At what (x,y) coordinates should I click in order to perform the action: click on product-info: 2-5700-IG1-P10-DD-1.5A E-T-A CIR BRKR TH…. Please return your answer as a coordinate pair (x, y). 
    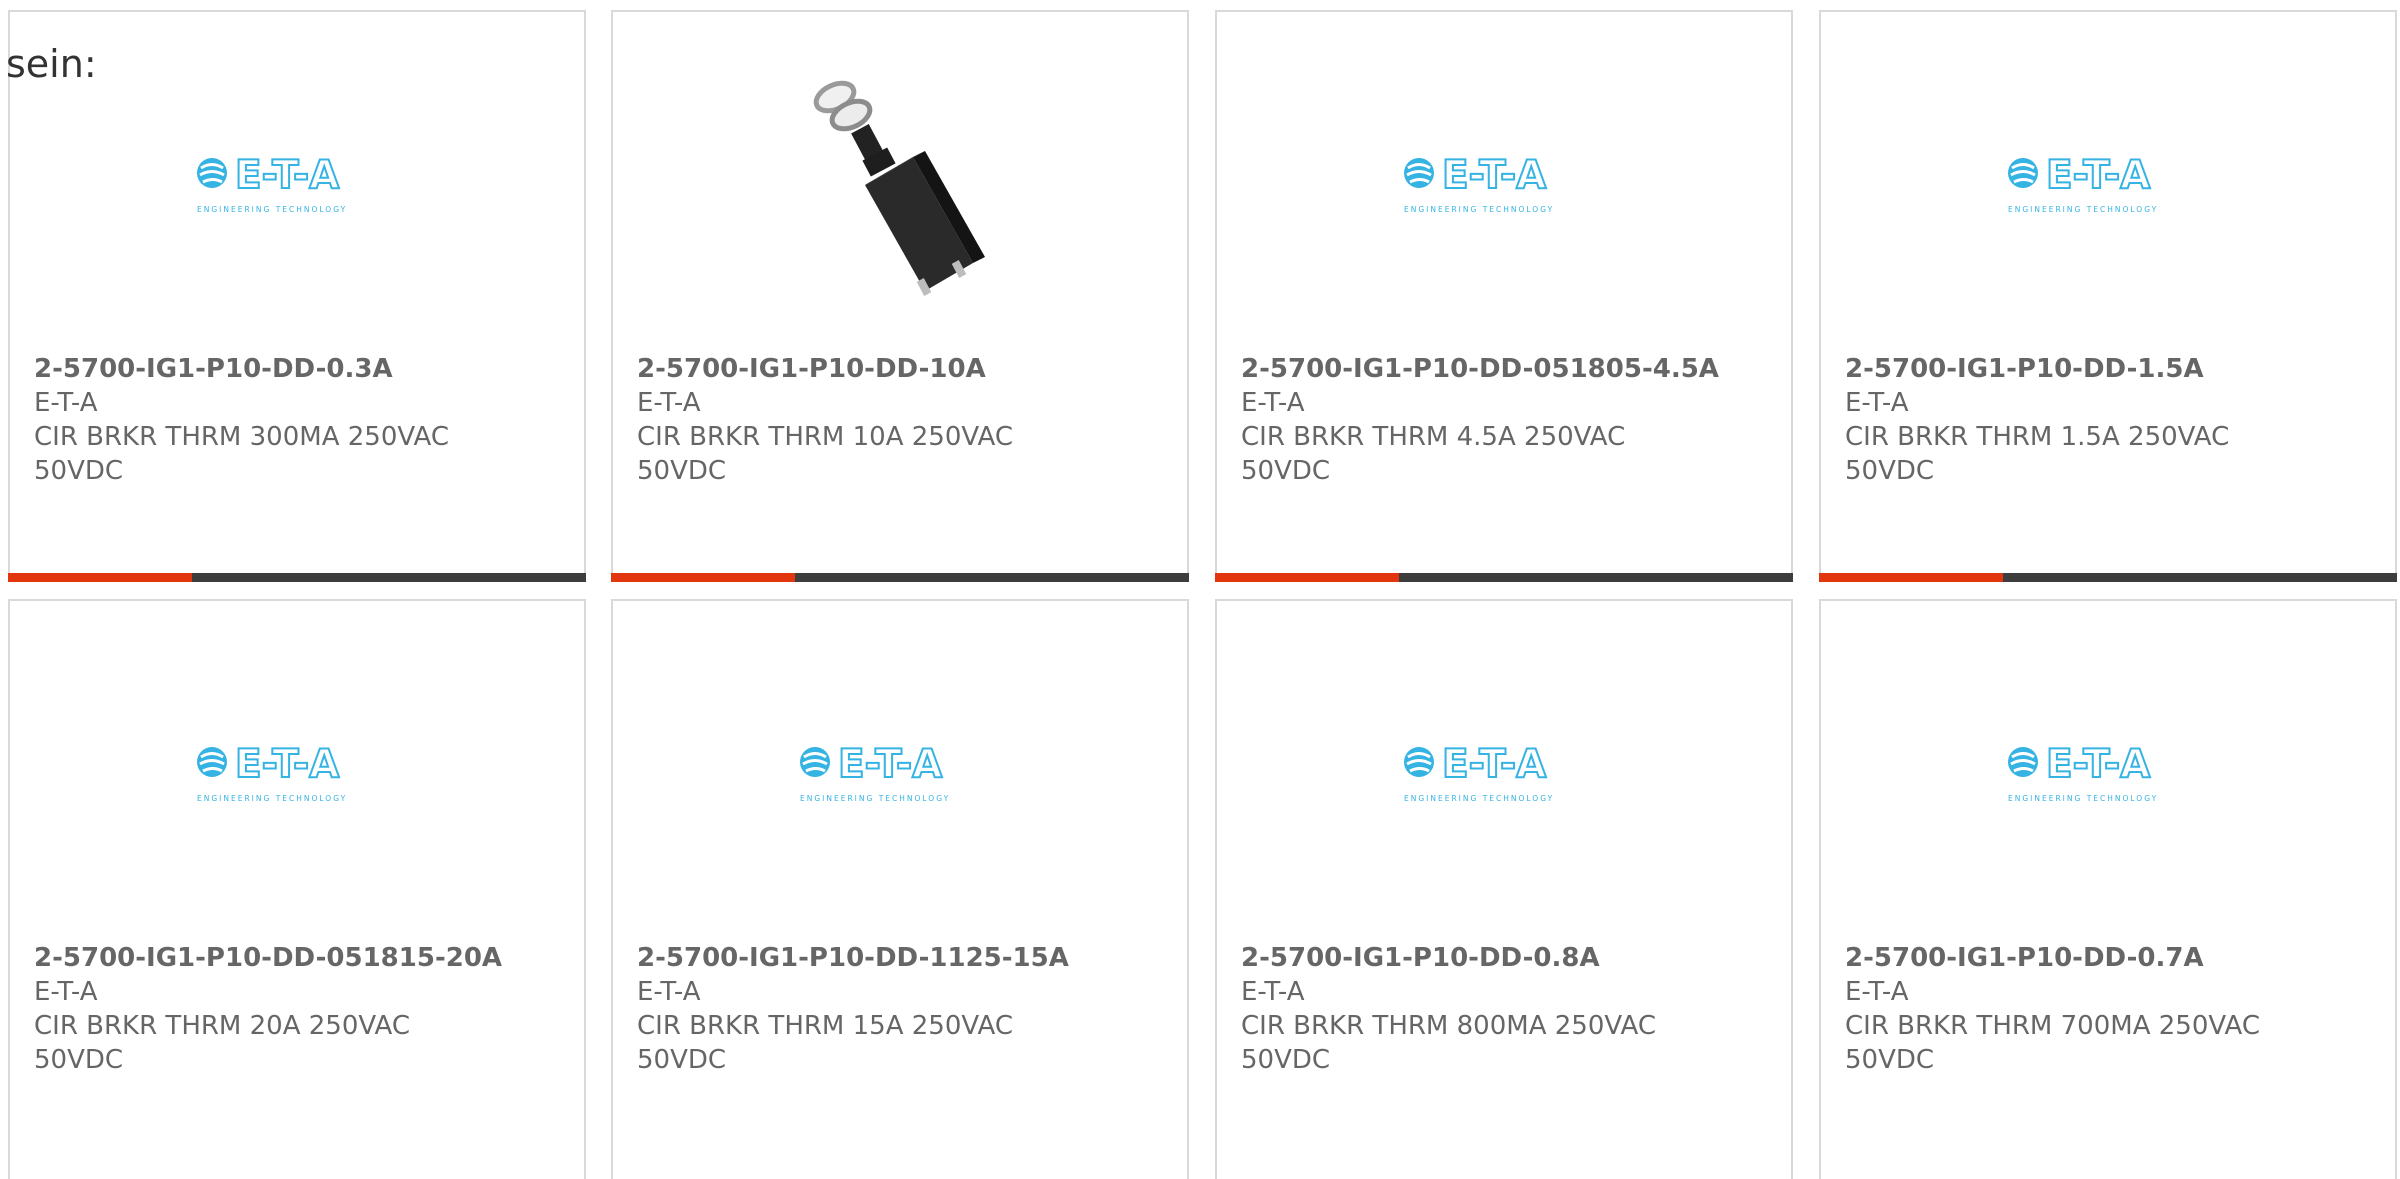
    Looking at the image, I should click on (2108, 420).